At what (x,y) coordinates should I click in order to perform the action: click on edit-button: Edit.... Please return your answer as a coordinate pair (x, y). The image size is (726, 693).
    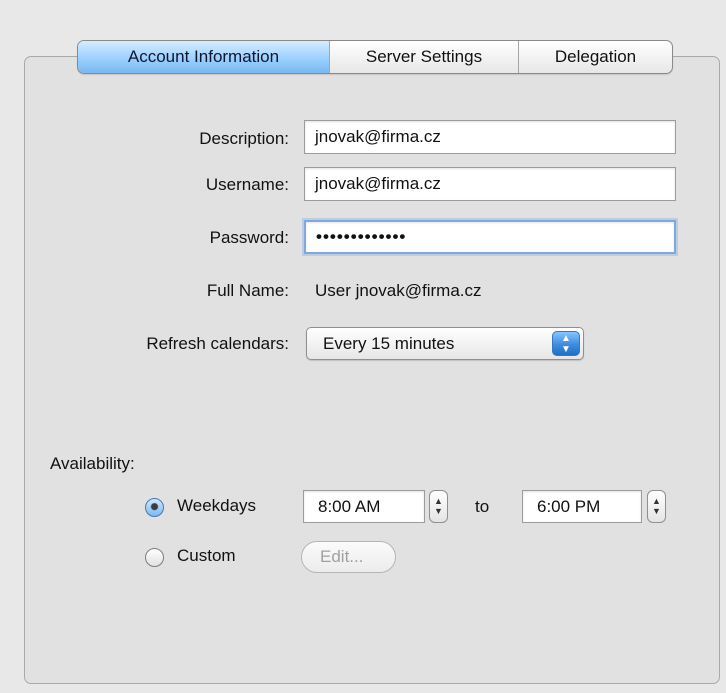
    Looking at the image, I should click on (348, 557).